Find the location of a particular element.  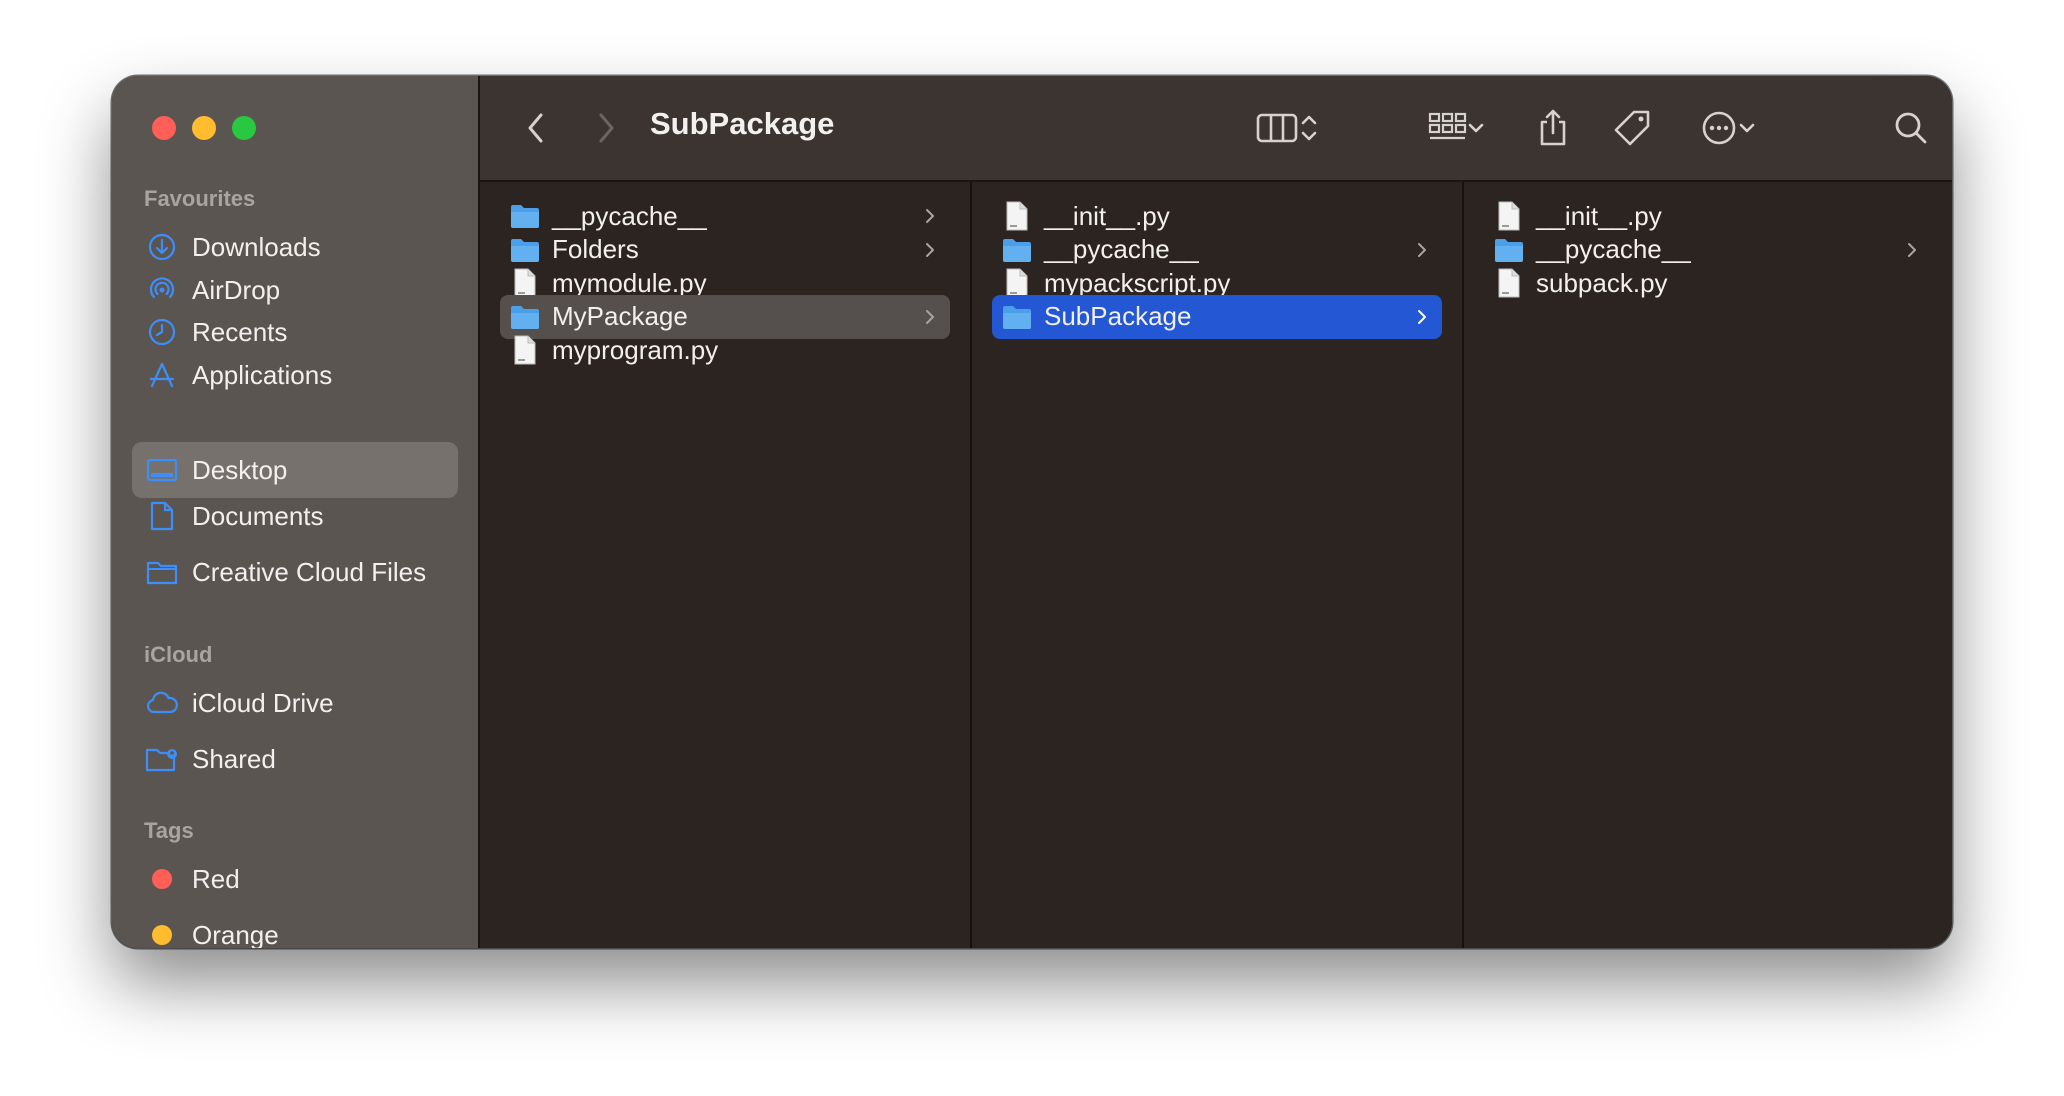

sidebar-item-label: Documents is located at coordinates (258, 515).